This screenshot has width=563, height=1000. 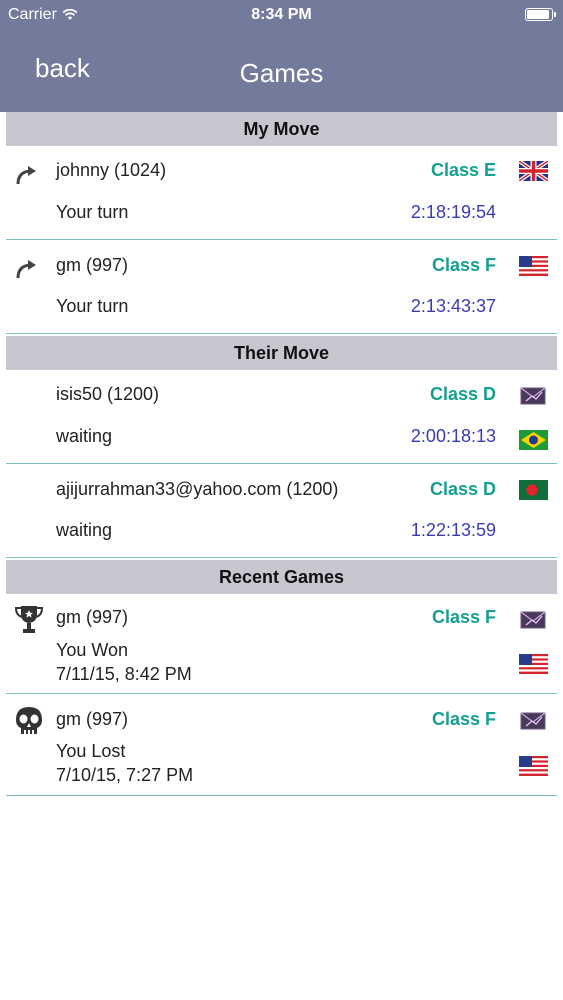 I want to click on time-remaining: 2:00:18:13, so click(x=453, y=436).